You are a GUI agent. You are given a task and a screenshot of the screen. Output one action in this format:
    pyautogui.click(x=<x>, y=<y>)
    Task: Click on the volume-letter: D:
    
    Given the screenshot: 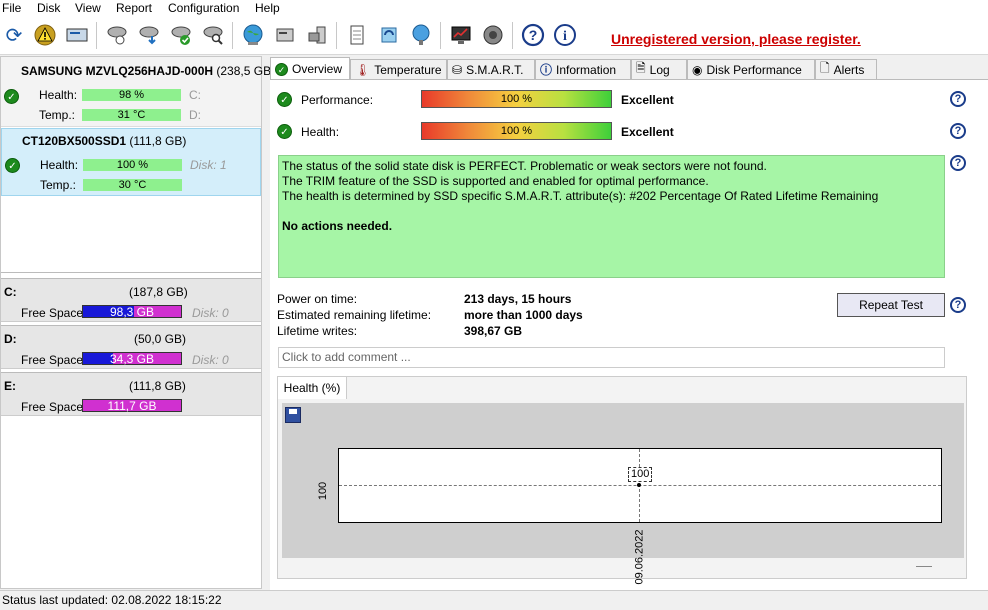 What is the action you would take?
    pyautogui.click(x=10, y=339)
    